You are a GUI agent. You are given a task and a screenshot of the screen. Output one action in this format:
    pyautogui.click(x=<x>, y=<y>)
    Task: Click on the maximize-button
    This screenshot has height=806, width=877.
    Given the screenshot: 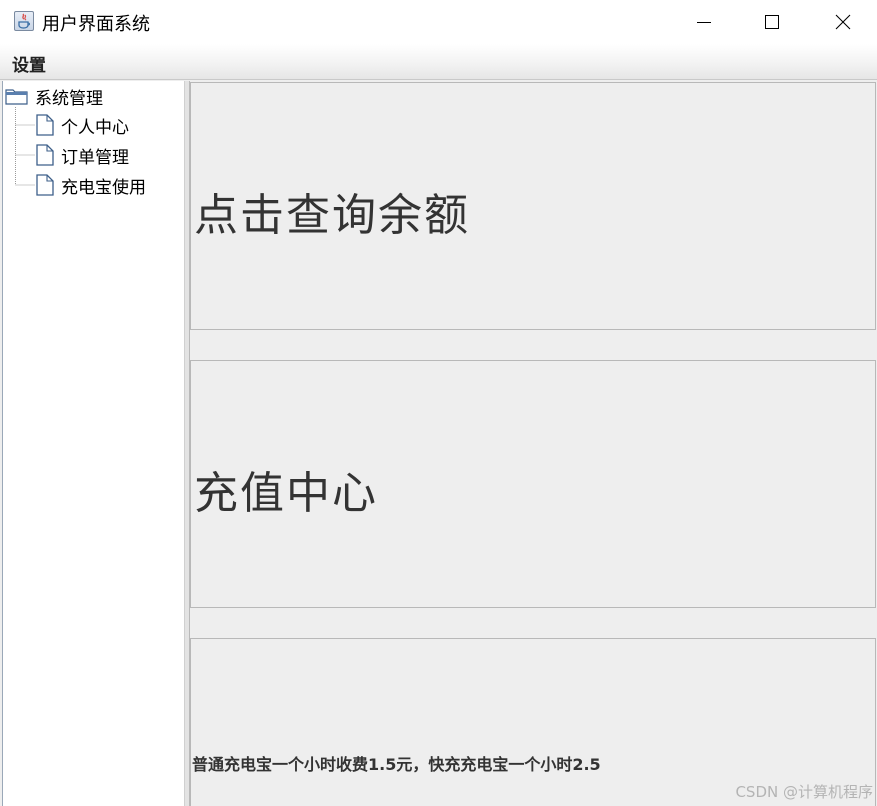 What is the action you would take?
    pyautogui.click(x=772, y=22)
    